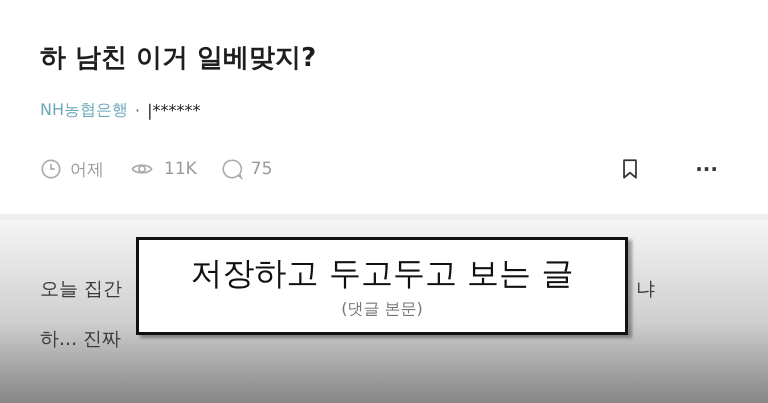  I want to click on post-time: 어제, so click(87, 169).